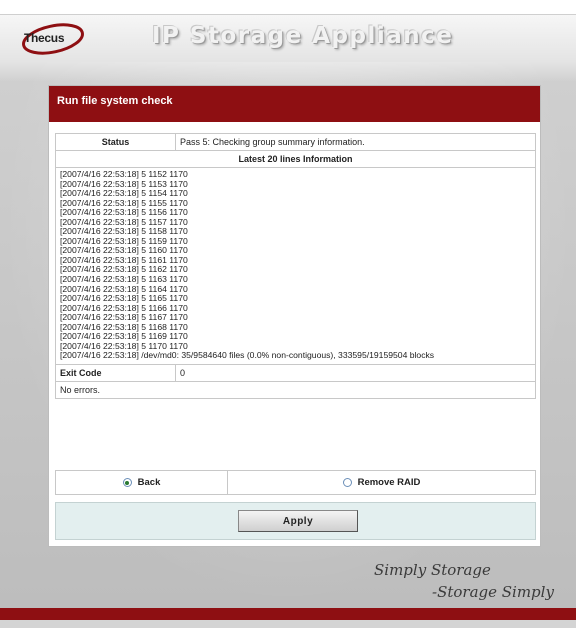  Describe the element at coordinates (44, 38) in the screenshot. I see `logo-text: Thecus` at that location.